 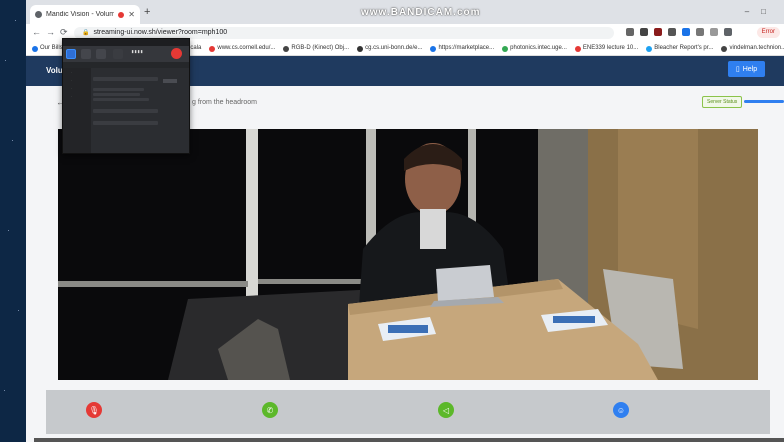 What do you see at coordinates (126, 54) in the screenshot?
I see `bandicam-toolbar: ▮▮▮▮` at bounding box center [126, 54].